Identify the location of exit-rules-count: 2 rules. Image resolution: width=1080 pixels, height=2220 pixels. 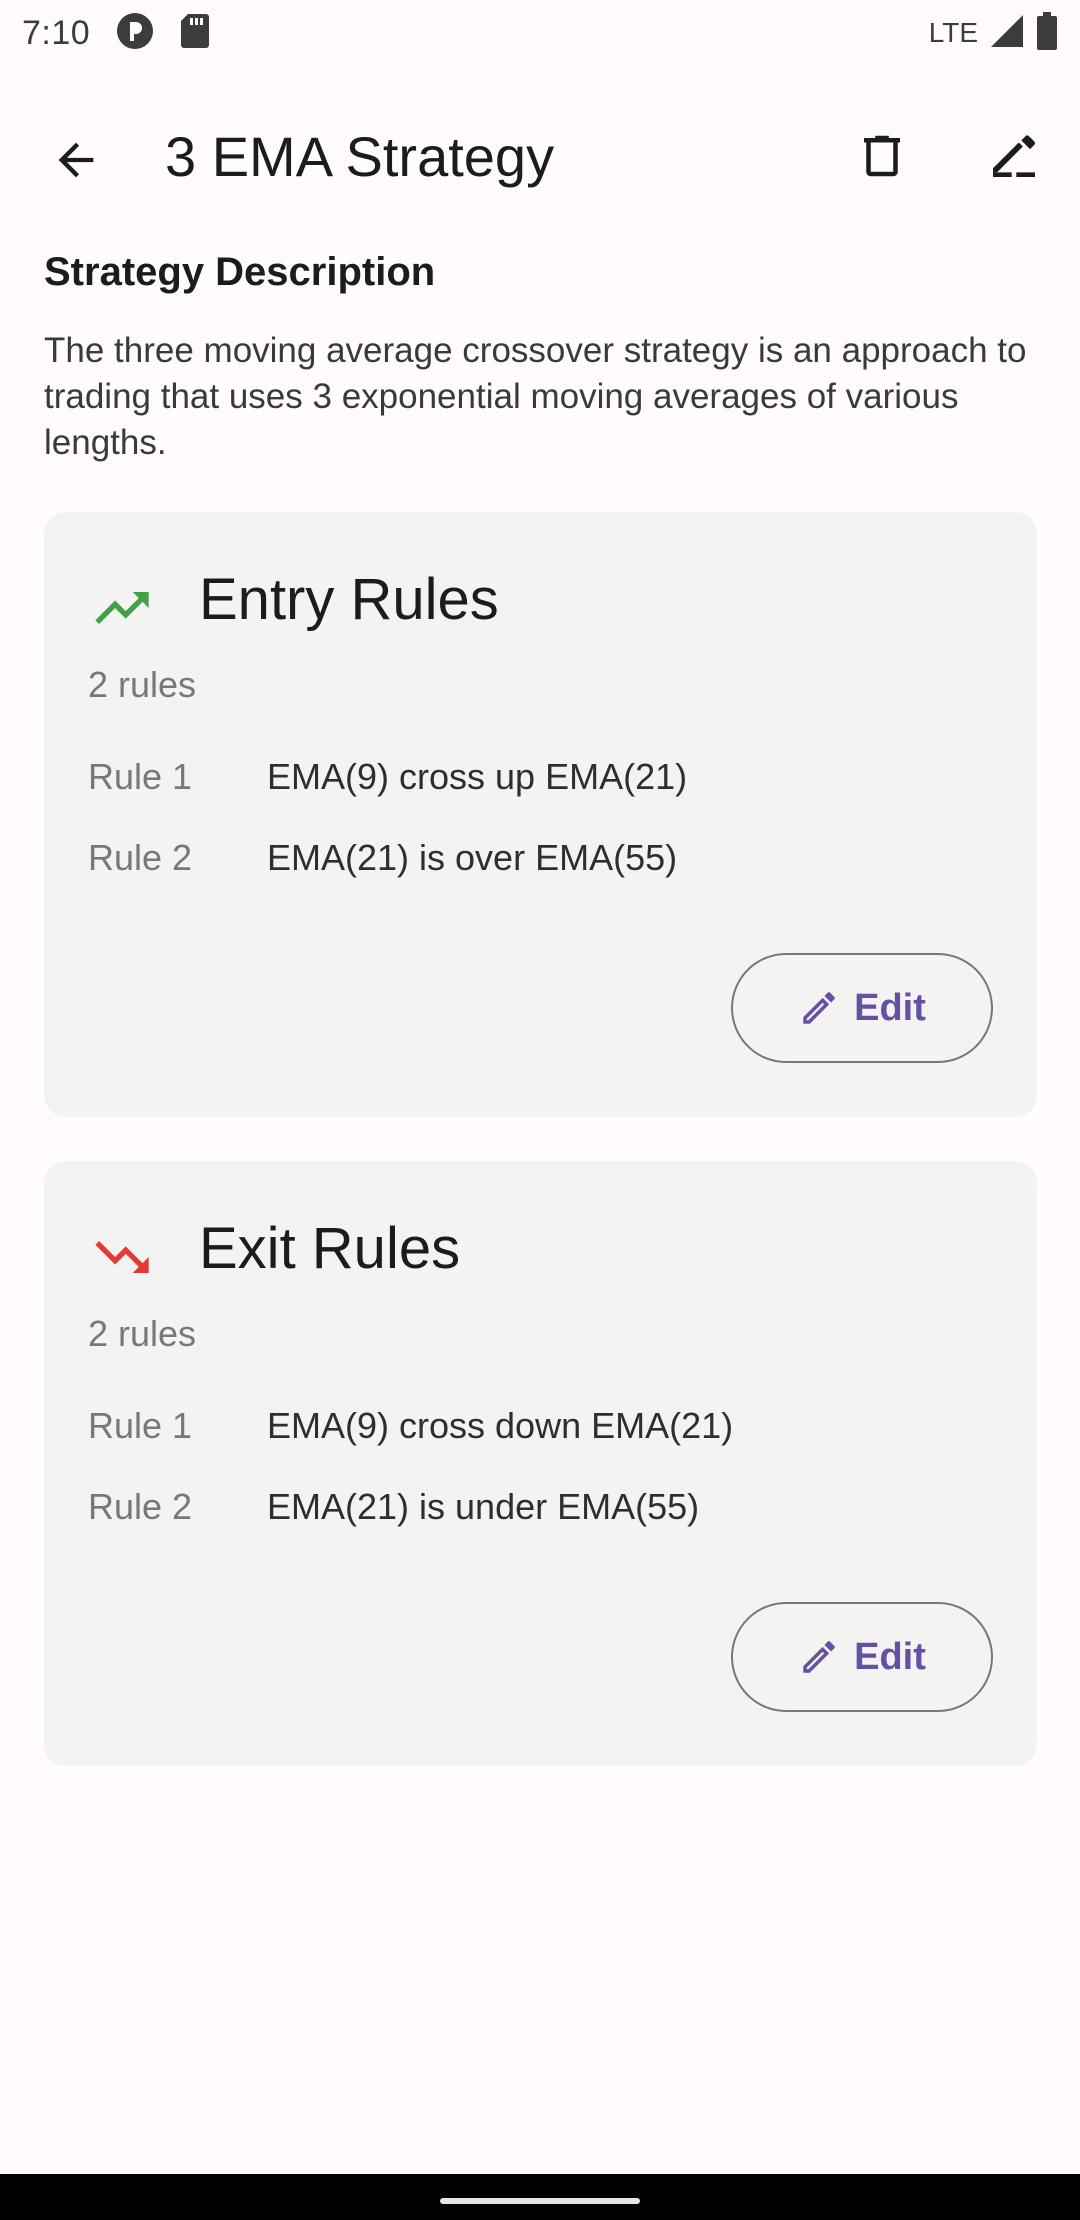
(142, 1333).